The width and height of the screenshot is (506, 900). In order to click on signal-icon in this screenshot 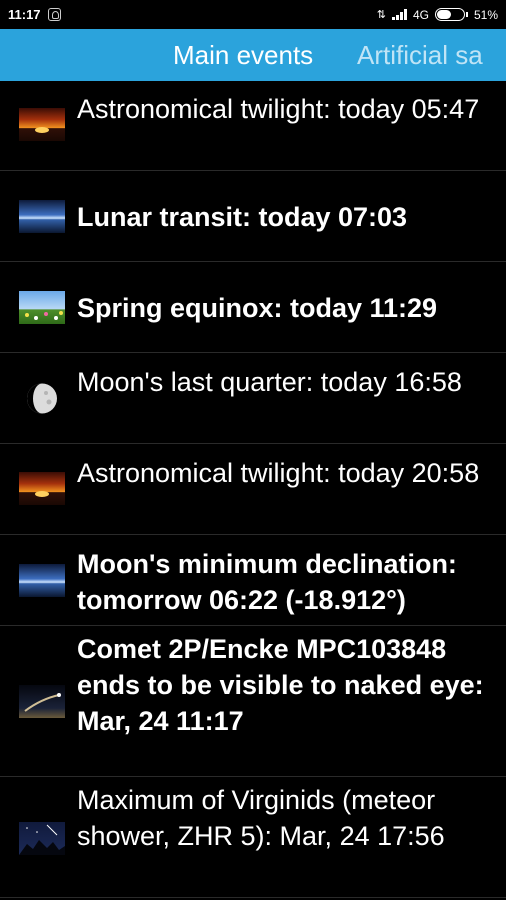, I will do `click(399, 14)`.